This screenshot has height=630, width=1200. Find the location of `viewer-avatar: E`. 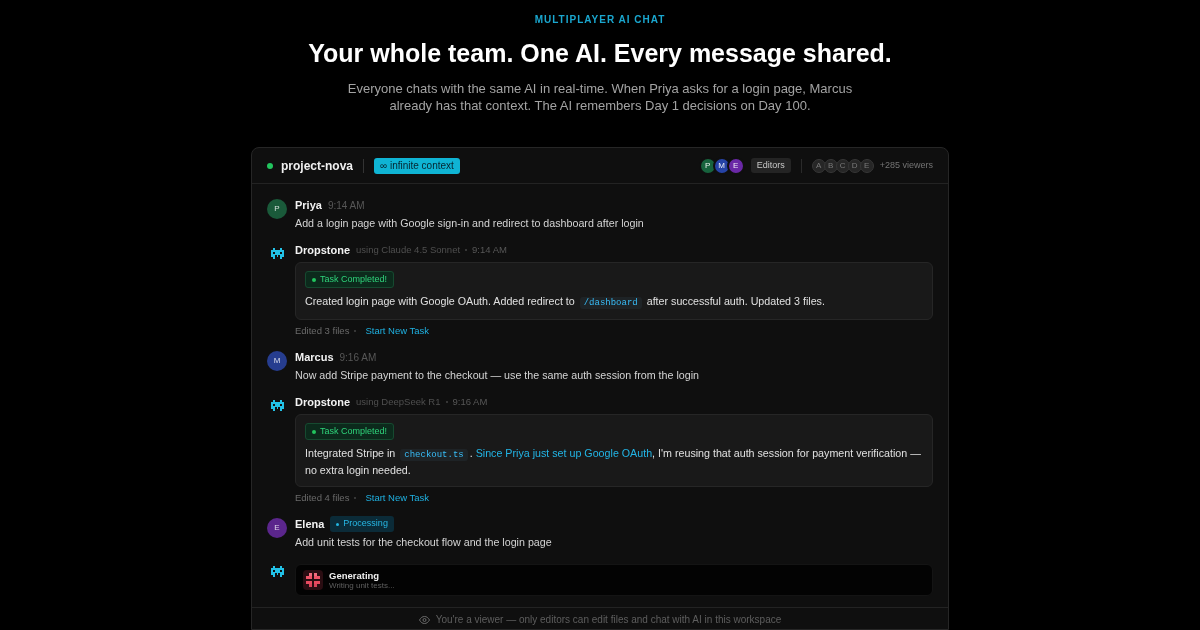

viewer-avatar: E is located at coordinates (866, 165).